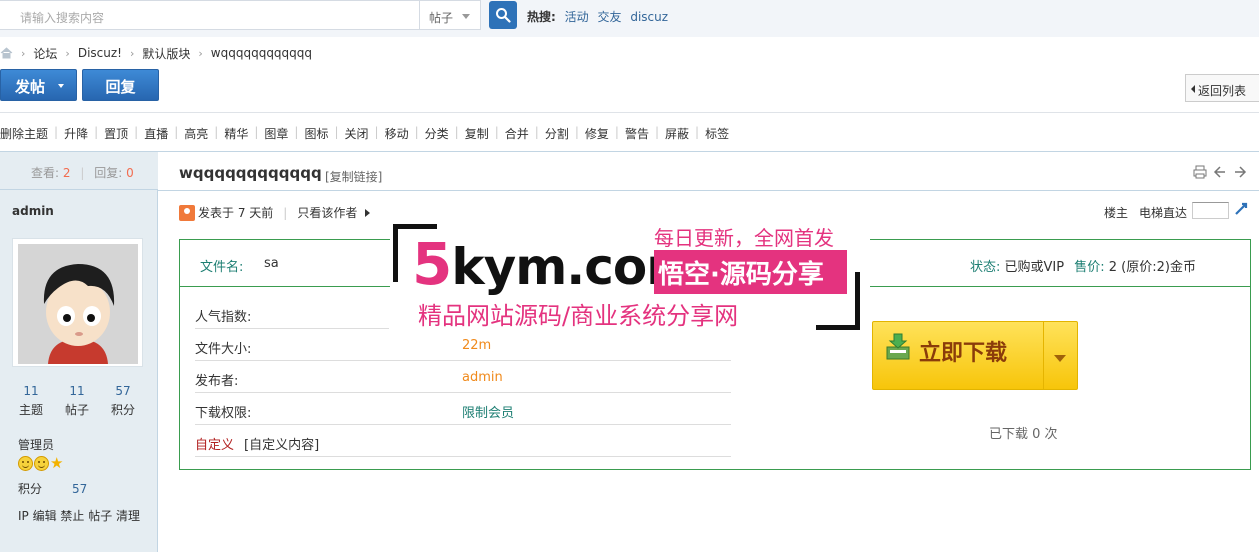 The height and width of the screenshot is (552, 1259). Describe the element at coordinates (250, 173) in the screenshot. I see `thread-title: wqqqqqqqqqqqq` at that location.